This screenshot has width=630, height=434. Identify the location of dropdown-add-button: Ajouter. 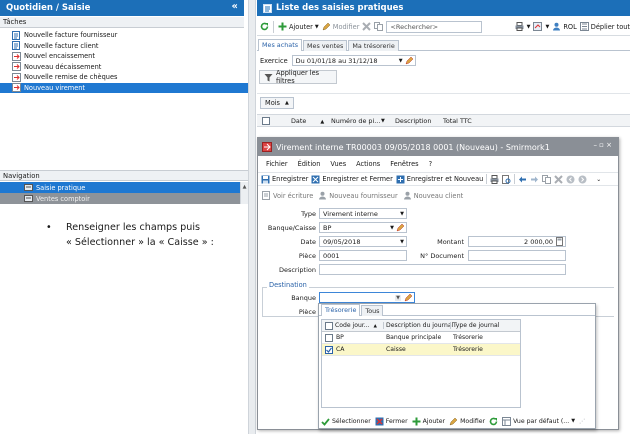
(428, 421).